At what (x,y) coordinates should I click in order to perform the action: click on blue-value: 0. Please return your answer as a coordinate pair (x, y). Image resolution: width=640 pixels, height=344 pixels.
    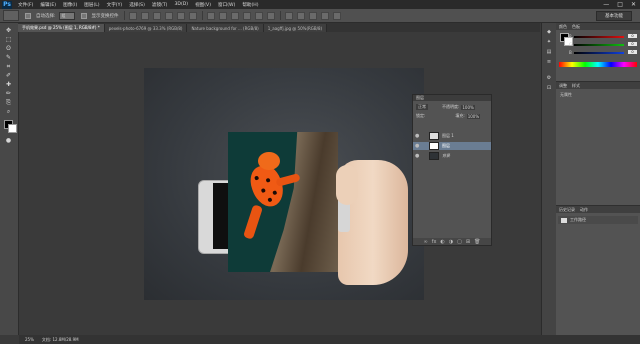
    Looking at the image, I should click on (632, 52).